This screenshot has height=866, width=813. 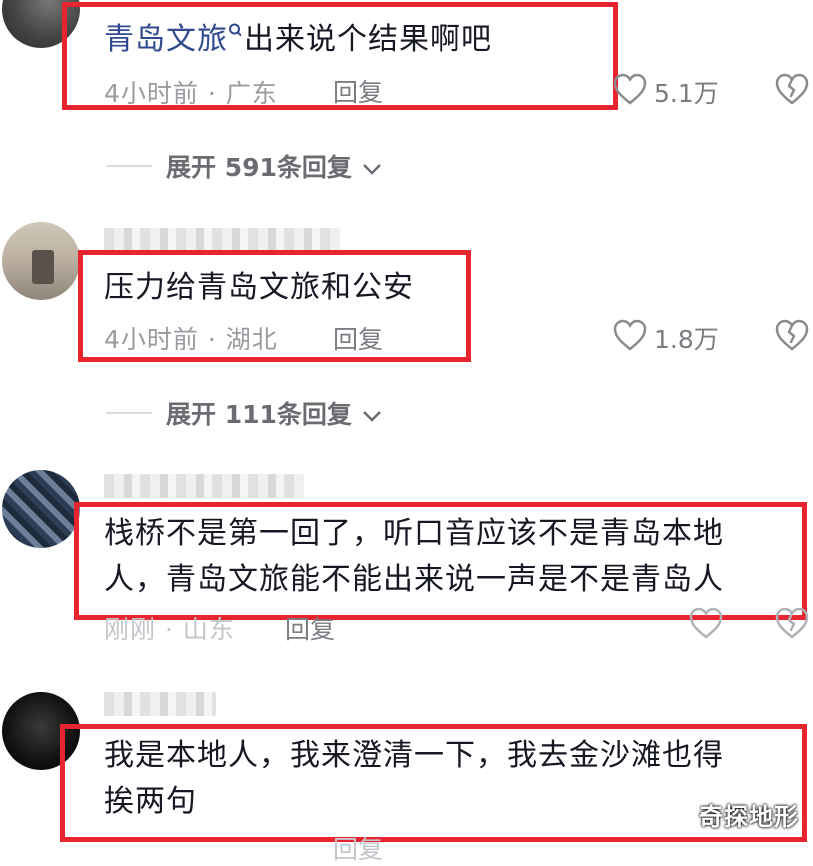 What do you see at coordinates (368, 39) in the screenshot?
I see `comment-body: 出来说个结果啊吧` at bounding box center [368, 39].